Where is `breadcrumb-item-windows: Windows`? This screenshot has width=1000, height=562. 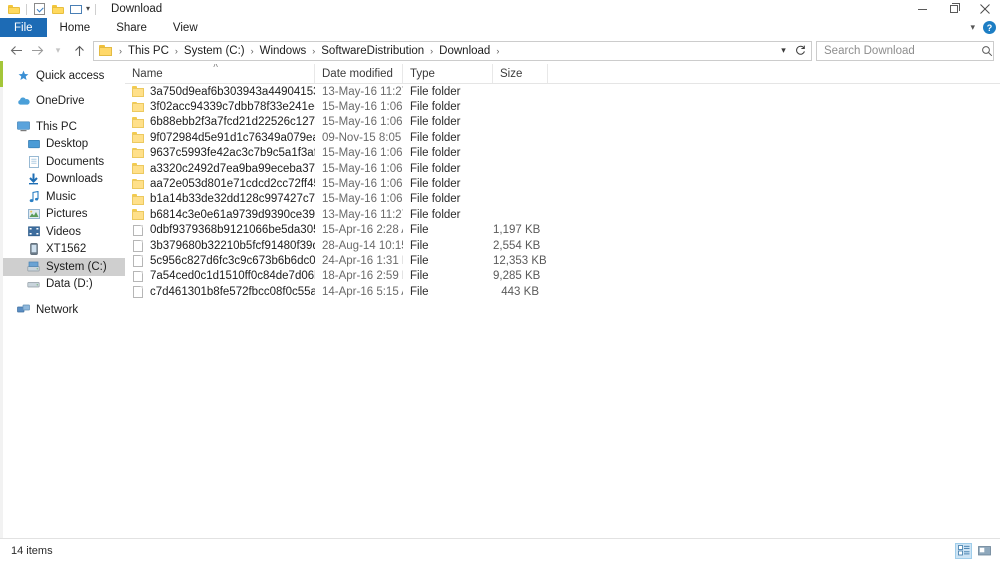
breadcrumb-item-windows: Windows is located at coordinates (283, 51).